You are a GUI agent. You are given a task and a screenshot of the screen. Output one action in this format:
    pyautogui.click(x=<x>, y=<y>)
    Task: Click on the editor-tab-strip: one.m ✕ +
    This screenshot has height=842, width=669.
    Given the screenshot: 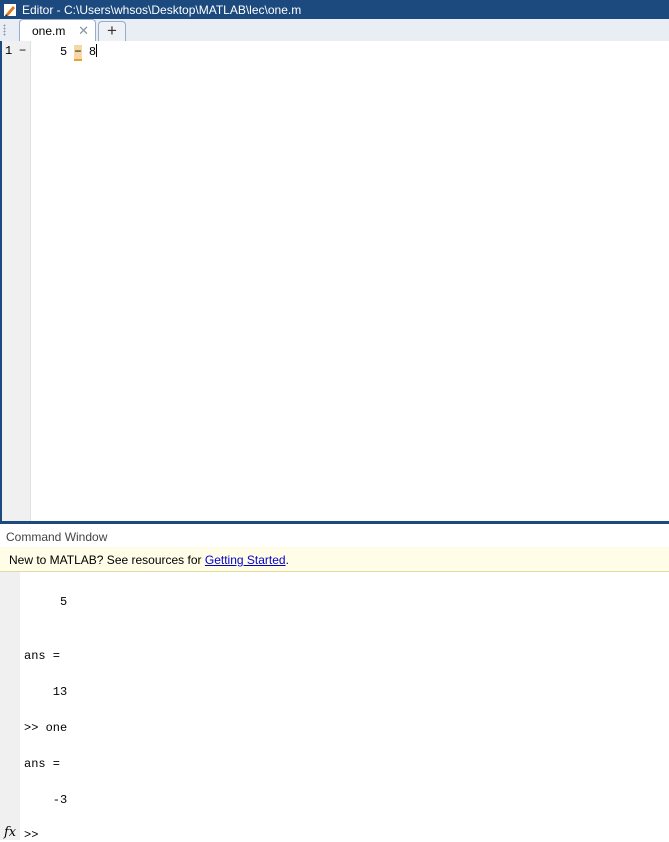 What is the action you would take?
    pyautogui.click(x=334, y=30)
    